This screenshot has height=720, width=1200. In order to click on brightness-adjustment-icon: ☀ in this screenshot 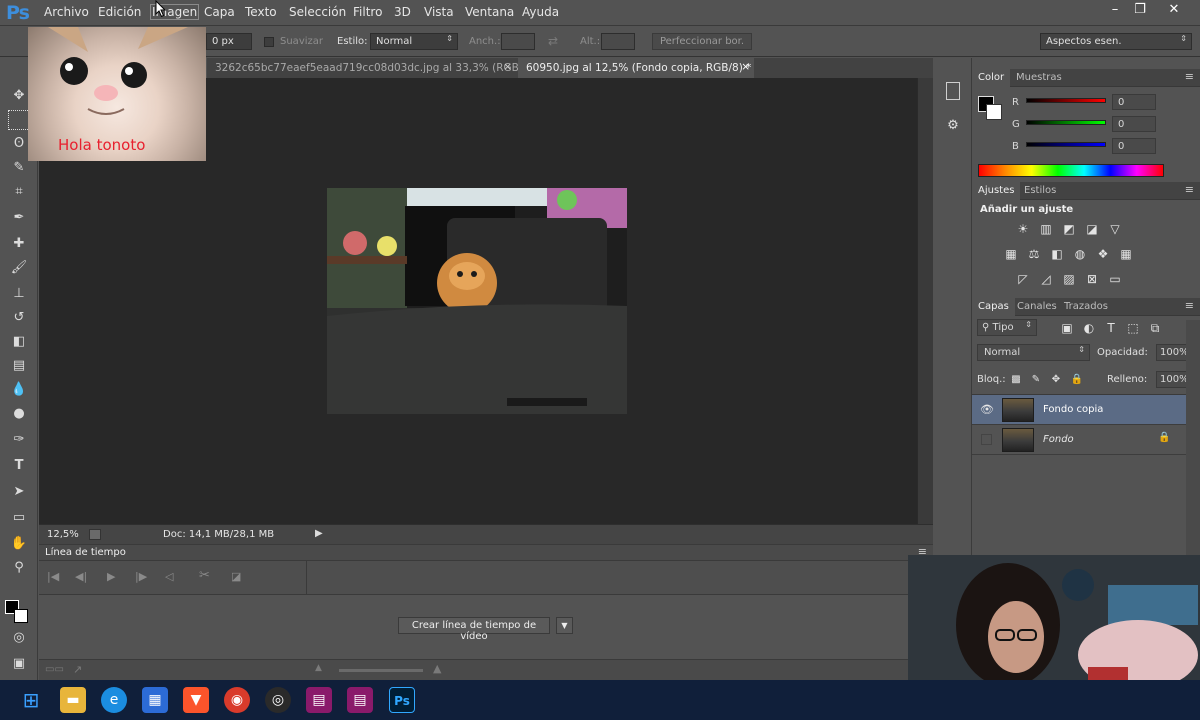, I will do `click(1023, 229)`.